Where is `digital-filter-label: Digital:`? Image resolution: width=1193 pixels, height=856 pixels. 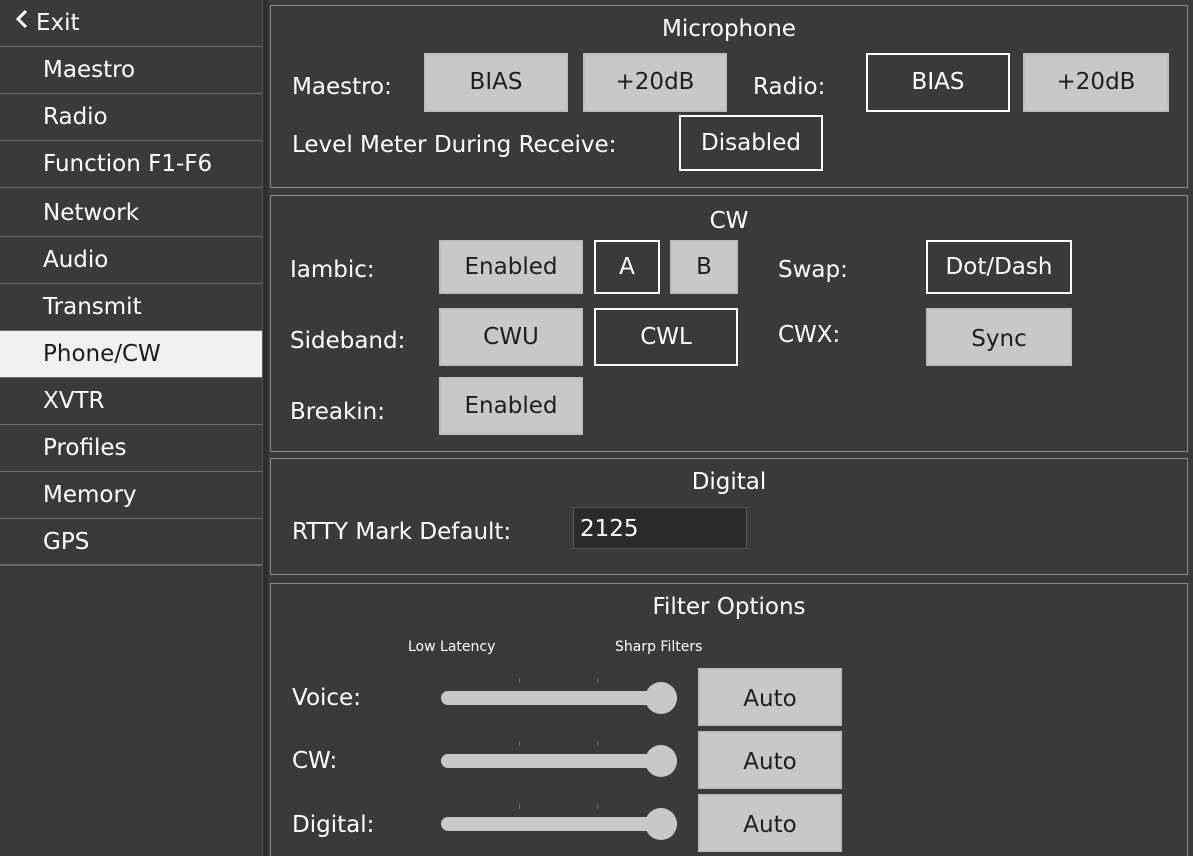
digital-filter-label: Digital: is located at coordinates (333, 825).